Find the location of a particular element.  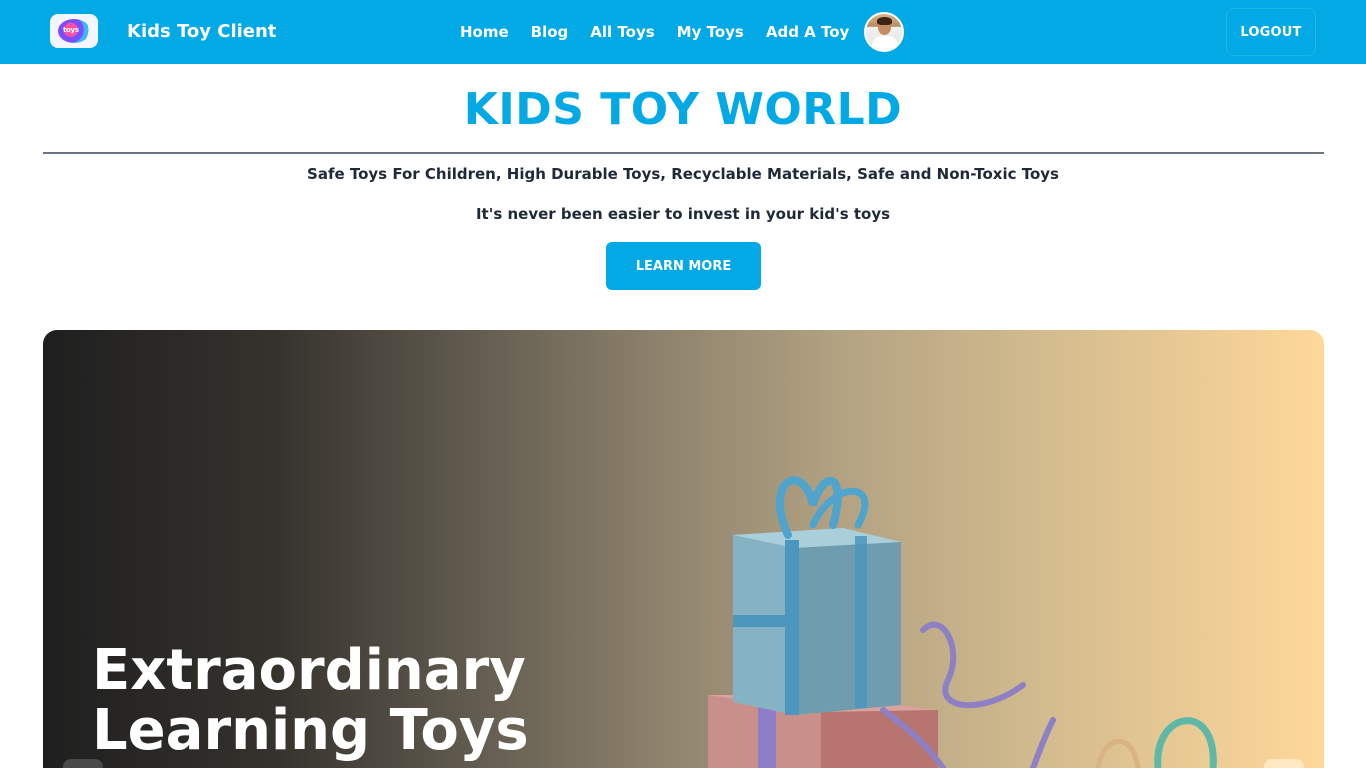

learn-more-button: LEARN MORE is located at coordinates (683, 266).